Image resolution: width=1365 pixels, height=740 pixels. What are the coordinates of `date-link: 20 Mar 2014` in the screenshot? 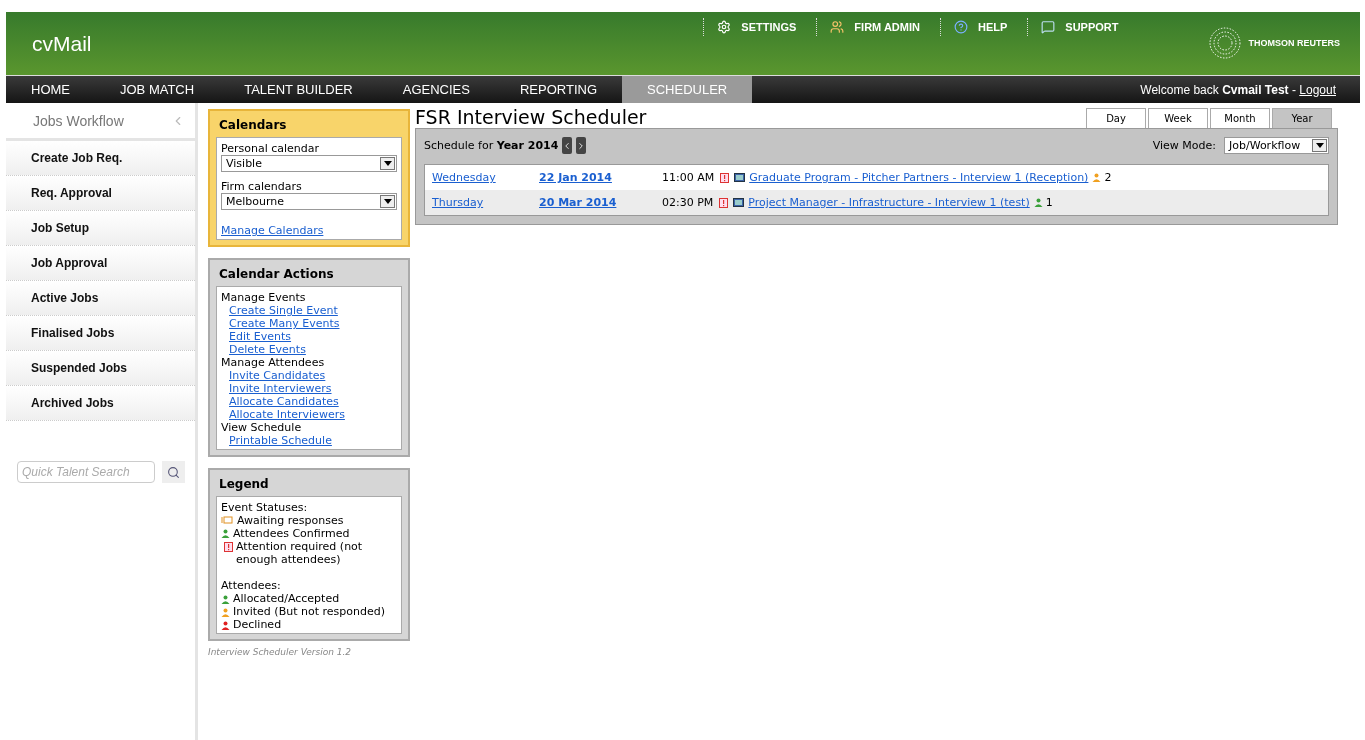 It's located at (578, 202).